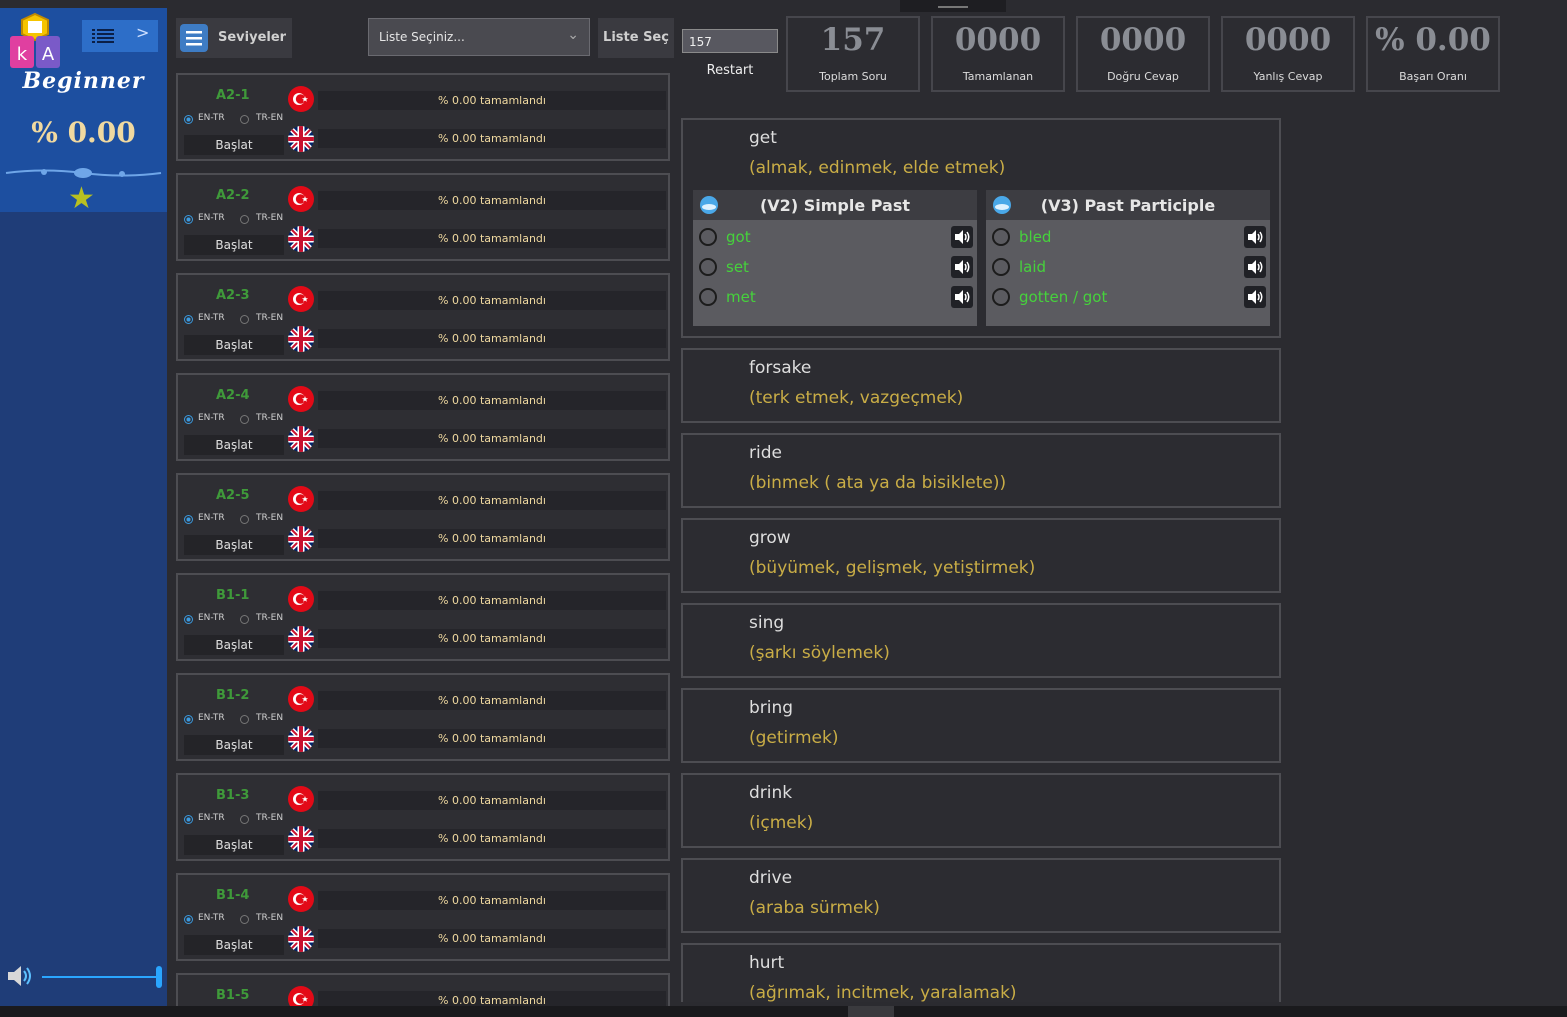 This screenshot has height=1017, width=1567. I want to click on level-card-name: A2-2, so click(233, 195).